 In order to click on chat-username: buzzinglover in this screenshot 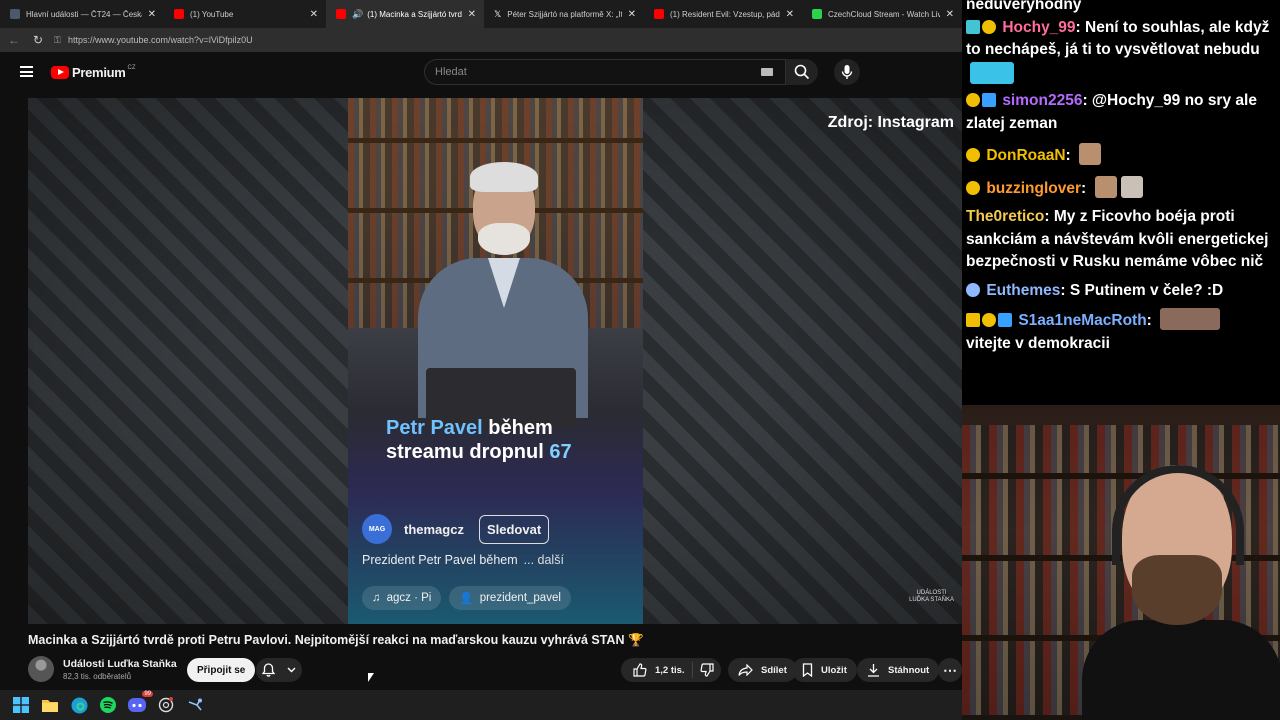, I will do `click(1034, 188)`.